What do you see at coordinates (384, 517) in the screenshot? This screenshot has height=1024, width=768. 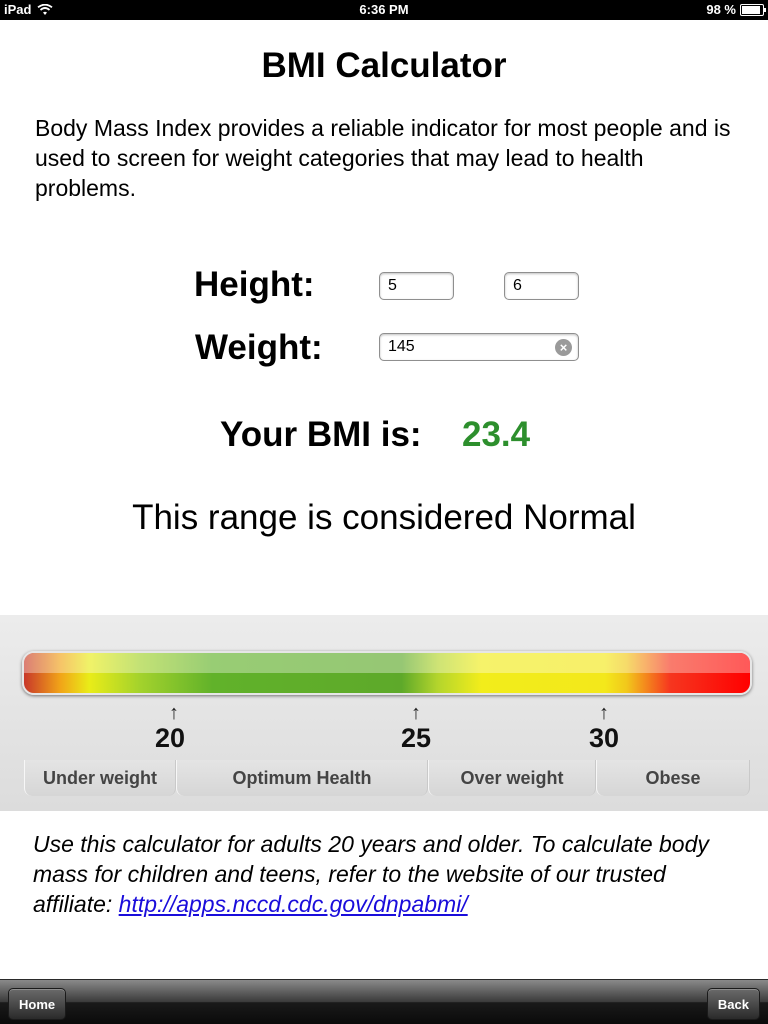 I see `bmi-range-text: This range is considered Normal` at bounding box center [384, 517].